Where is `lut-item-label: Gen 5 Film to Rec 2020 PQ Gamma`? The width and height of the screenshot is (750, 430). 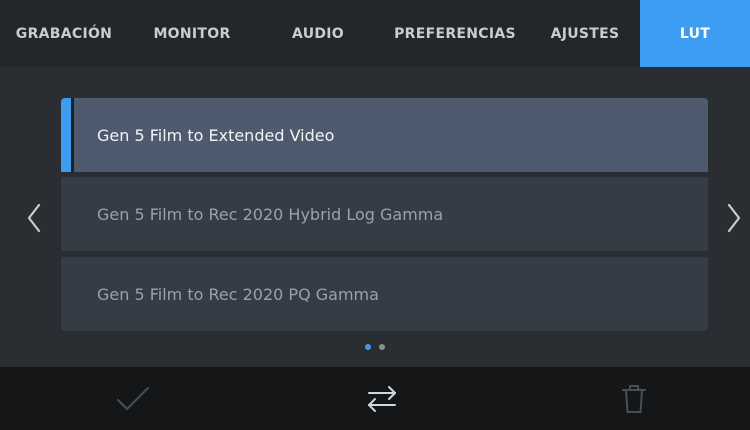
lut-item-label: Gen 5 Film to Rec 2020 PQ Gamma is located at coordinates (238, 294).